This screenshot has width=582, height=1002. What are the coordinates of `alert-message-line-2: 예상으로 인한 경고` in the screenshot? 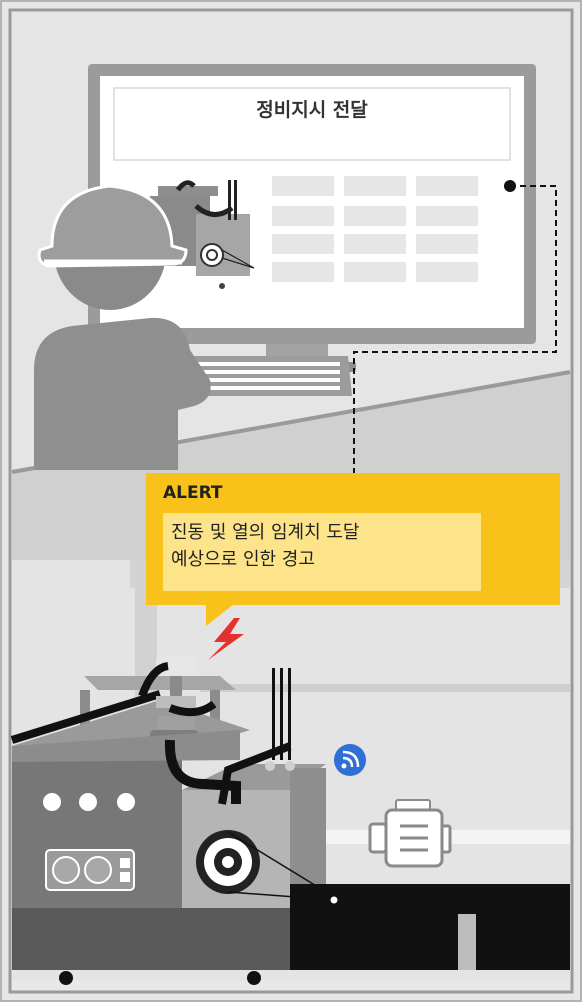 It's located at (243, 559).